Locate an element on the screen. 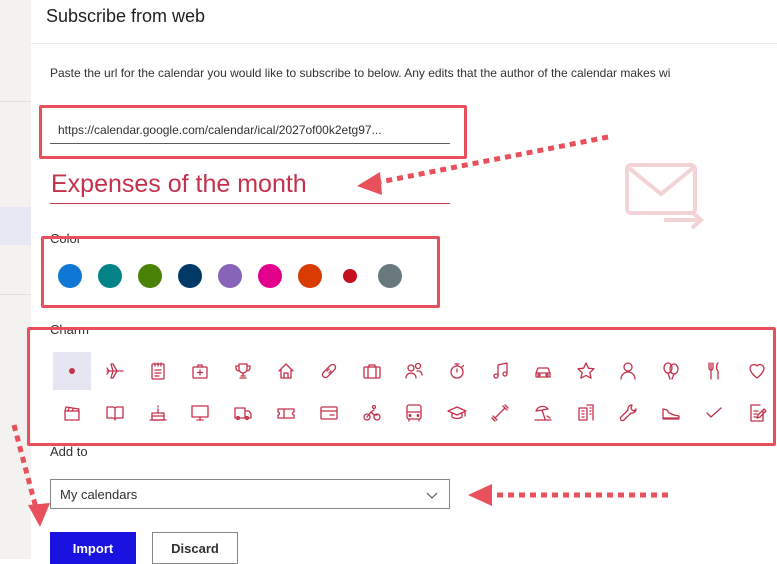  color-swatch-red is located at coordinates (350, 276).